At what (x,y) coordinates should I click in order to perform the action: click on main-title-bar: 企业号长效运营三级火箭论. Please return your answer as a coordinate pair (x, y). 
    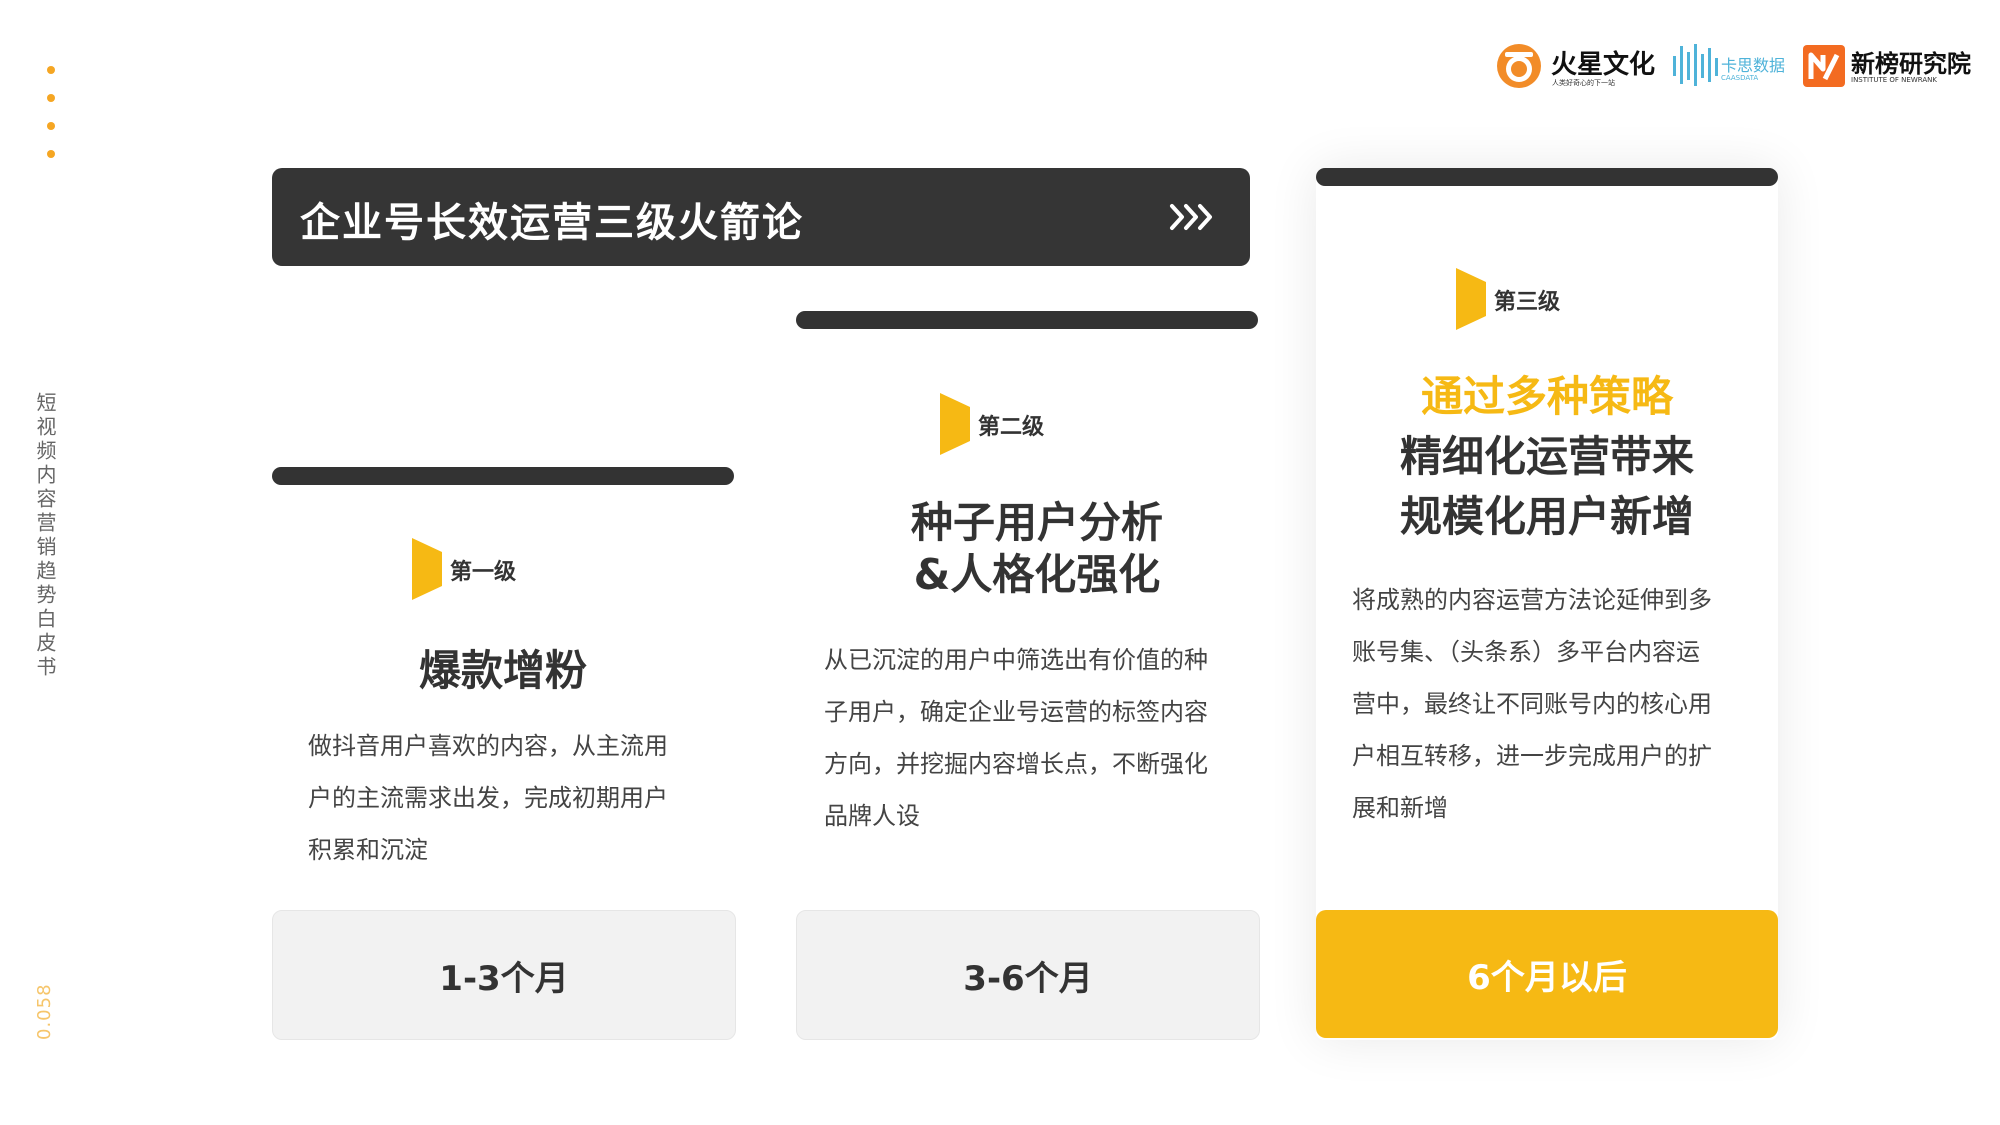
    Looking at the image, I should click on (761, 217).